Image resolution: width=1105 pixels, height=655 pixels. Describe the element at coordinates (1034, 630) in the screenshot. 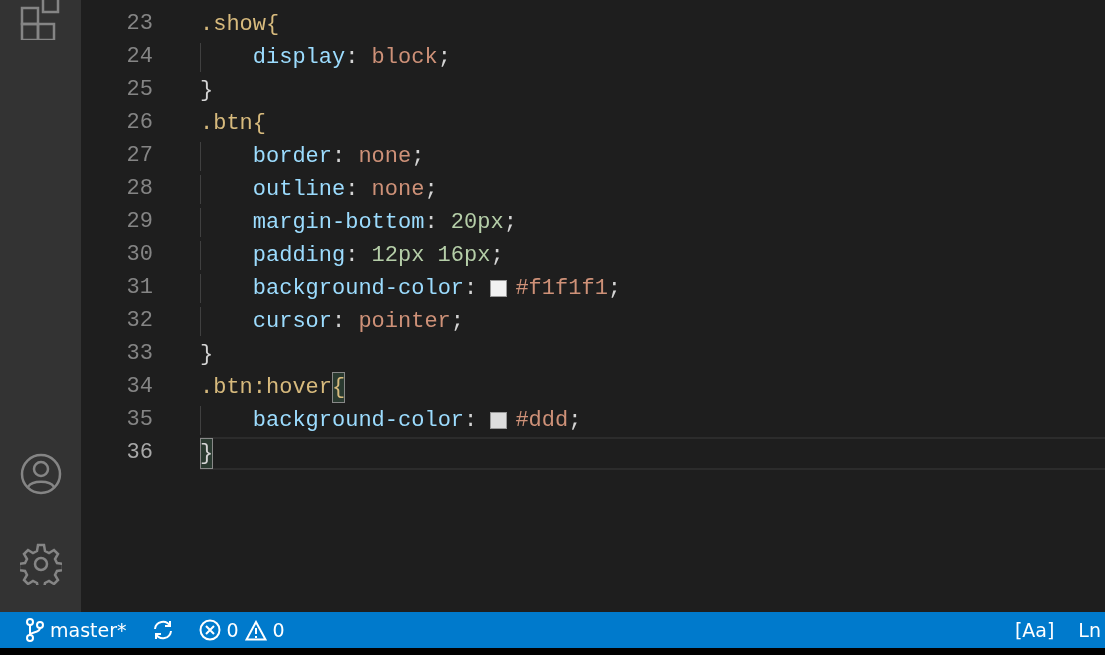

I see `status-item: [Aa]` at that location.